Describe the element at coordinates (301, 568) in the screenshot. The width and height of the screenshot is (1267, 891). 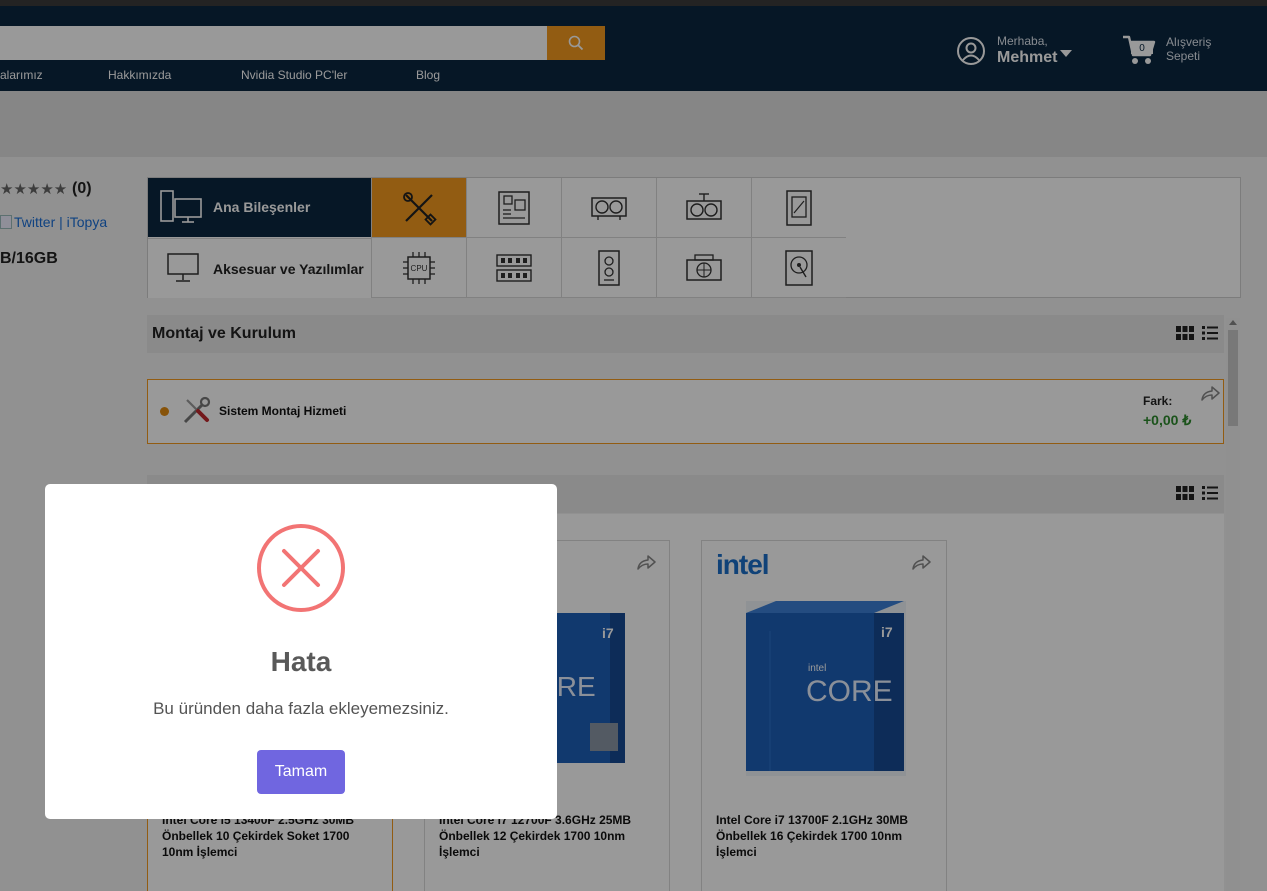
I see `error-x-icon` at that location.